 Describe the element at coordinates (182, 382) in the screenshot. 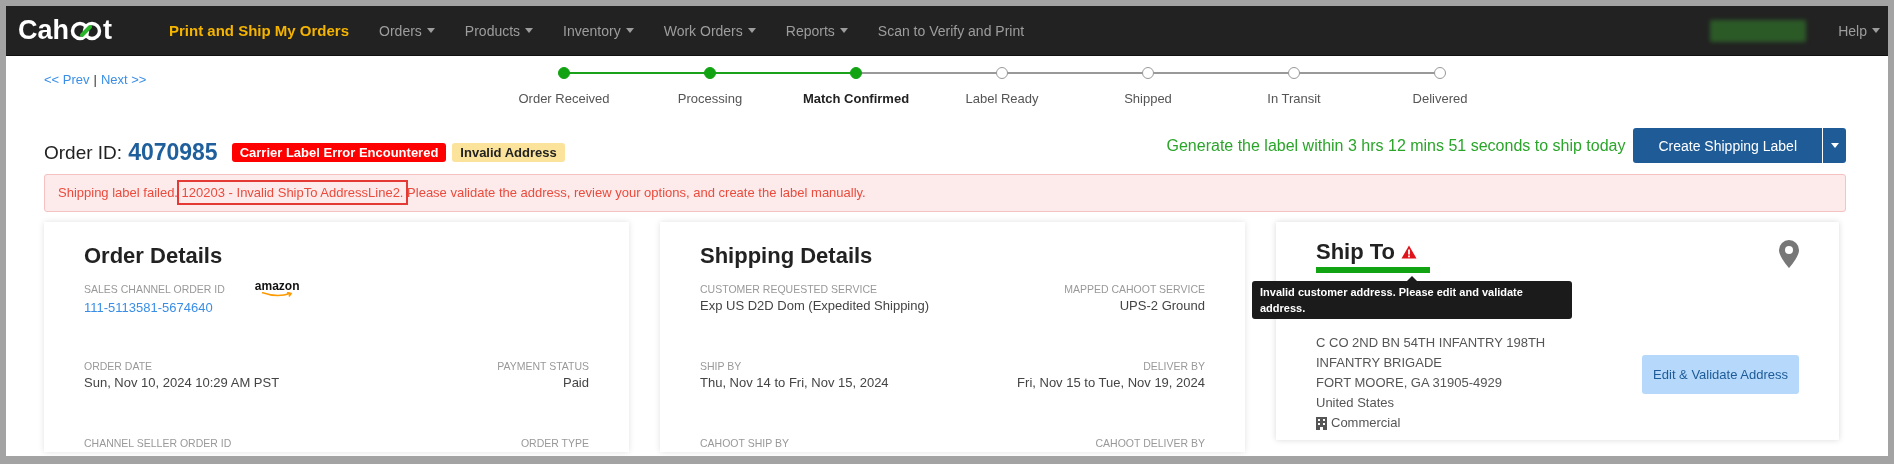

I see `field-value: Sun, Nov 10, 2024 10:29 AM PST` at that location.